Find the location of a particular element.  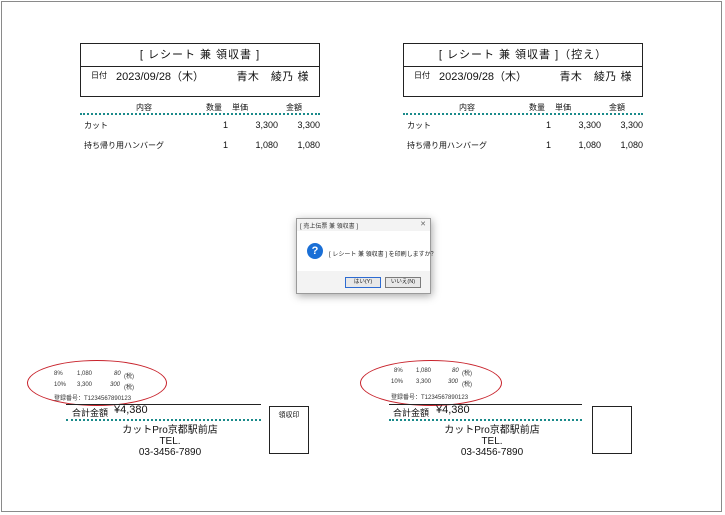

receipt-title: [ レシート 兼 領収書 ]（控え） is located at coordinates (523, 55).